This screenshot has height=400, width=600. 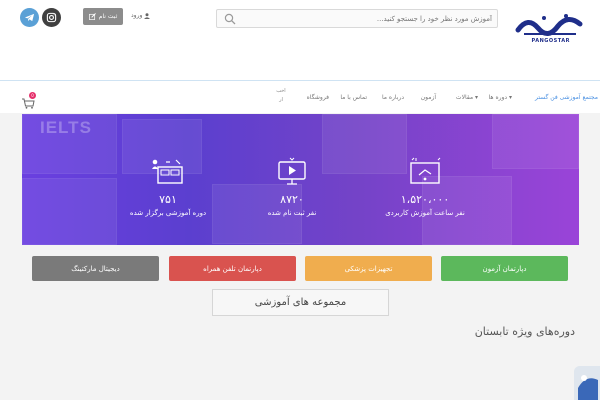 I want to click on dept-exam-button: دپارتمان آزمون, so click(x=504, y=268).